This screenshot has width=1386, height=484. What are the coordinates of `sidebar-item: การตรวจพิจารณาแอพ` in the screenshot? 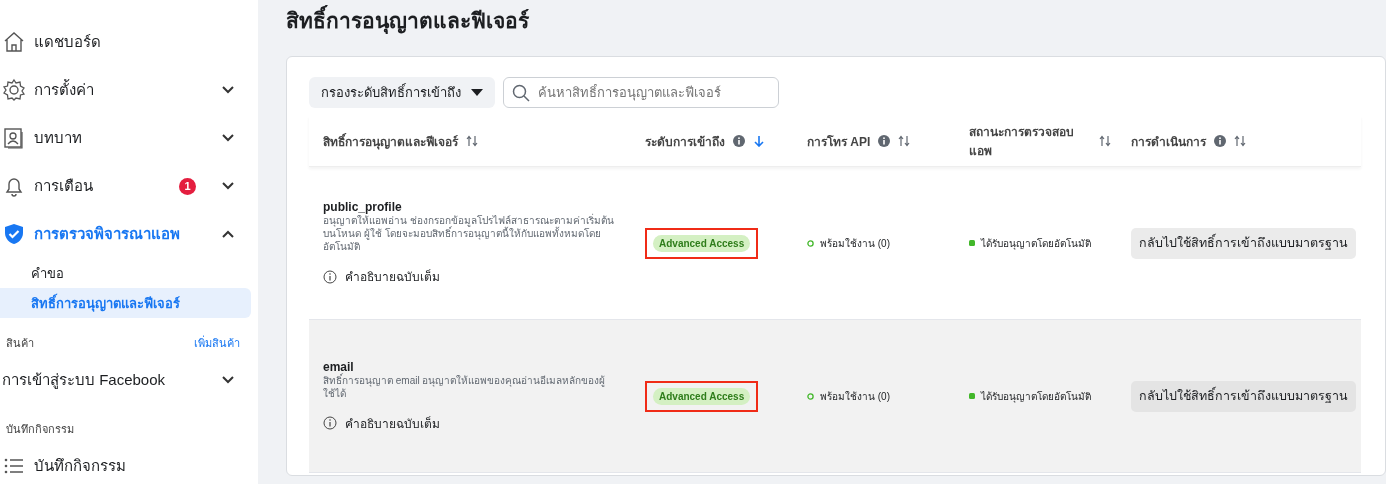 It's located at (129, 234).